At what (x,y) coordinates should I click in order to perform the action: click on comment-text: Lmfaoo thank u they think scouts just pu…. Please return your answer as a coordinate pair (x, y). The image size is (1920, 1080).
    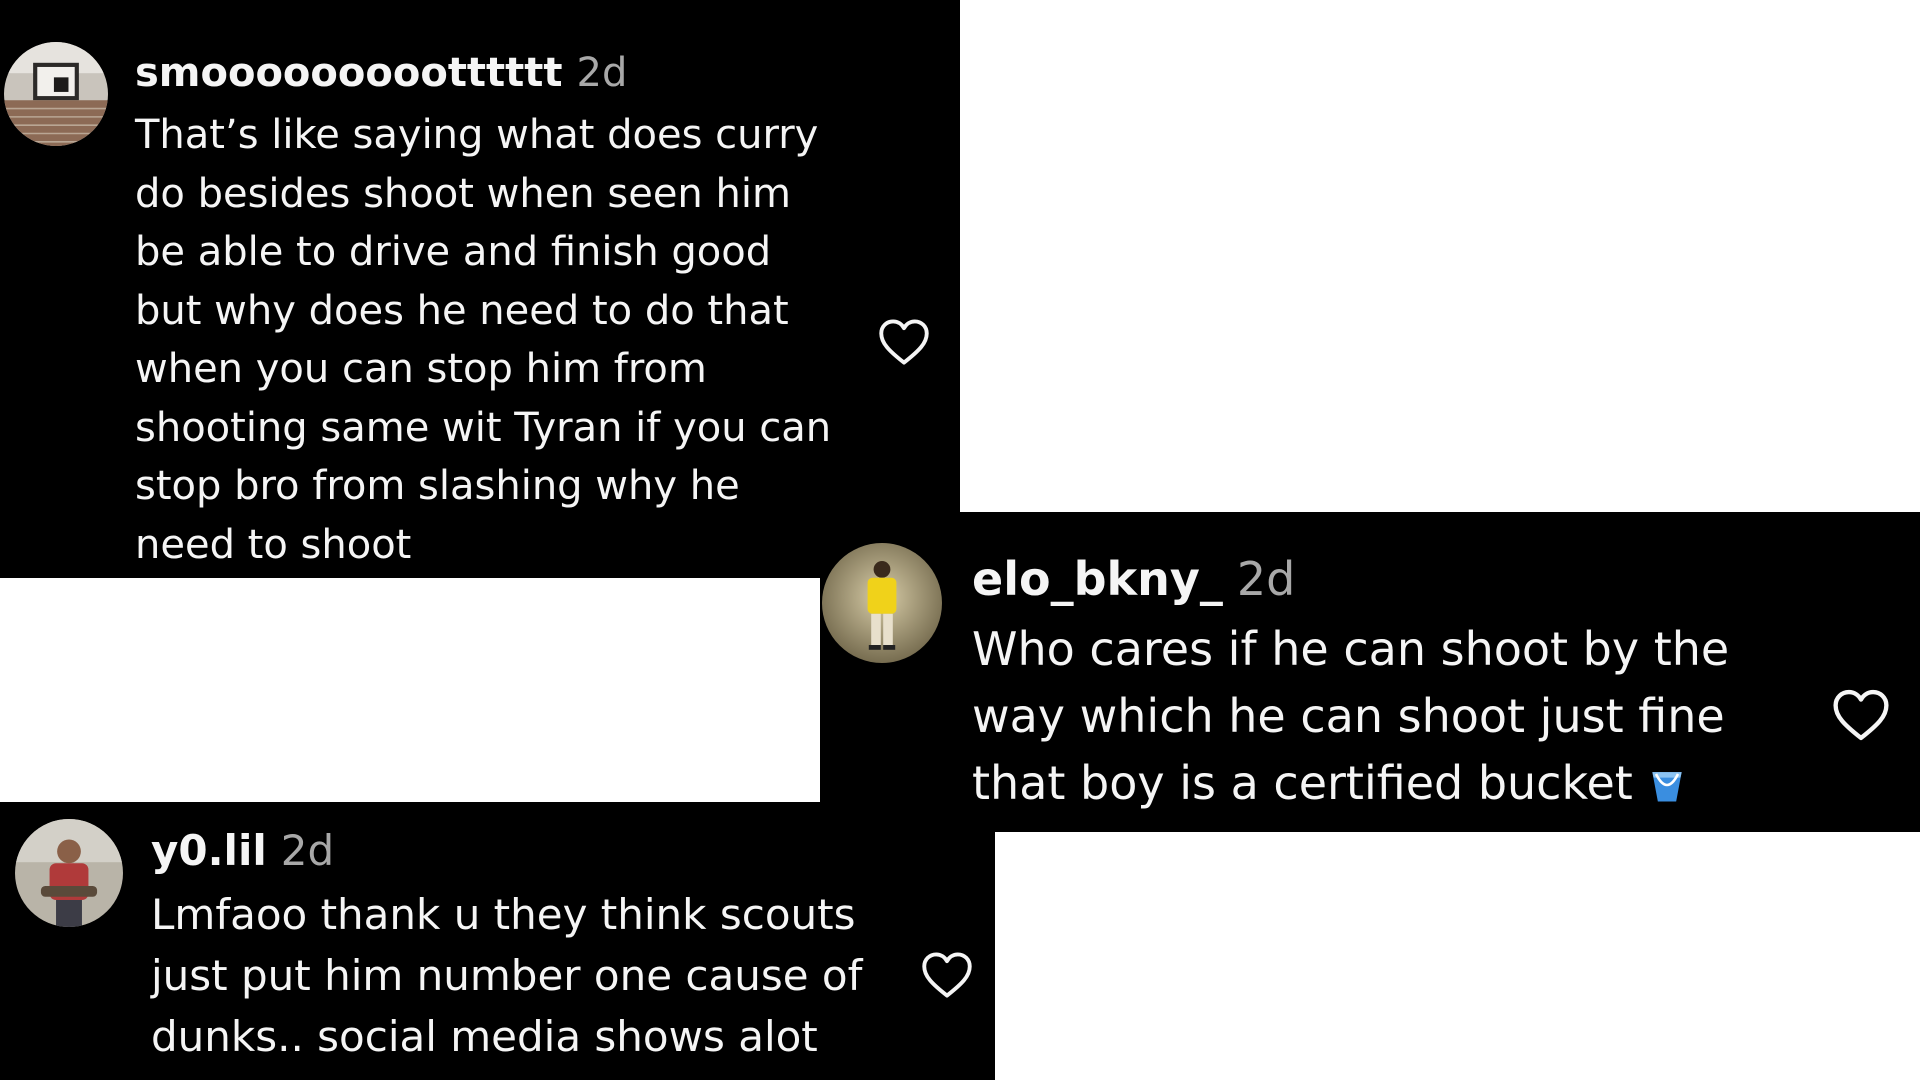
    Looking at the image, I should click on (507, 975).